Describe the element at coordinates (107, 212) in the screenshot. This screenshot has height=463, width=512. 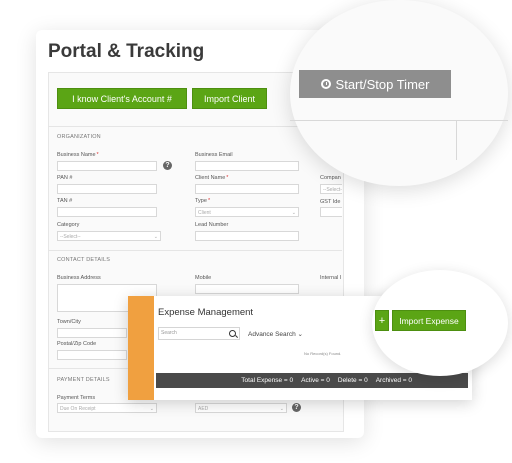
I see `tan-input` at that location.